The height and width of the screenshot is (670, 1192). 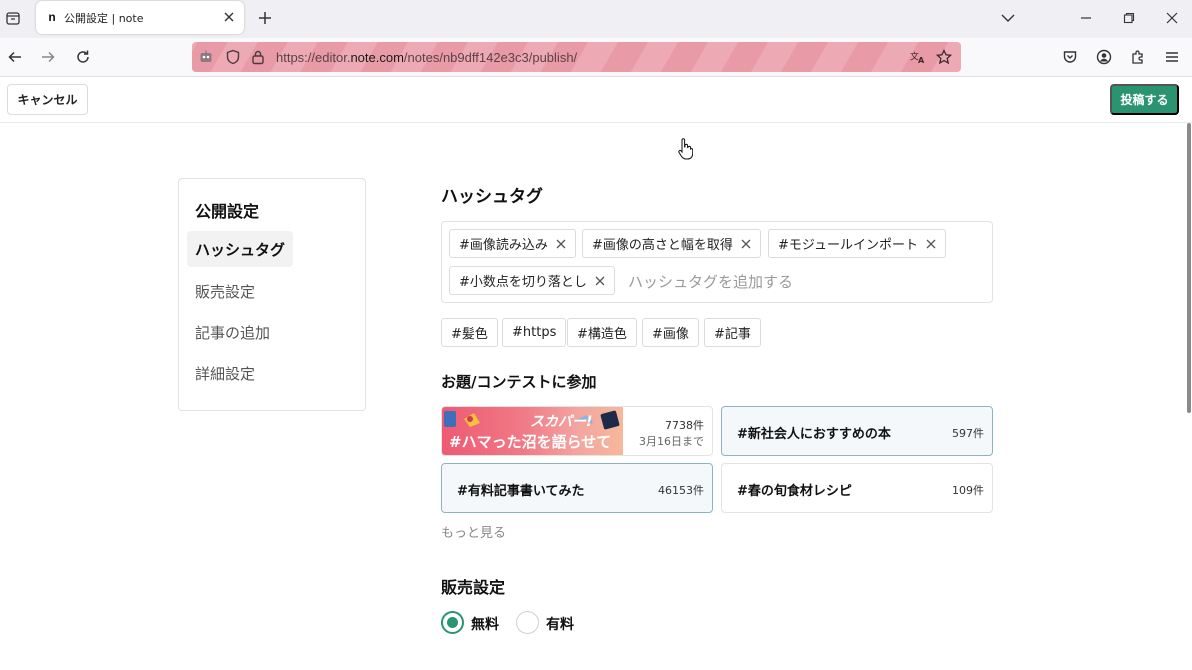 What do you see at coordinates (1172, 57) in the screenshot?
I see `hamburger-icon` at bounding box center [1172, 57].